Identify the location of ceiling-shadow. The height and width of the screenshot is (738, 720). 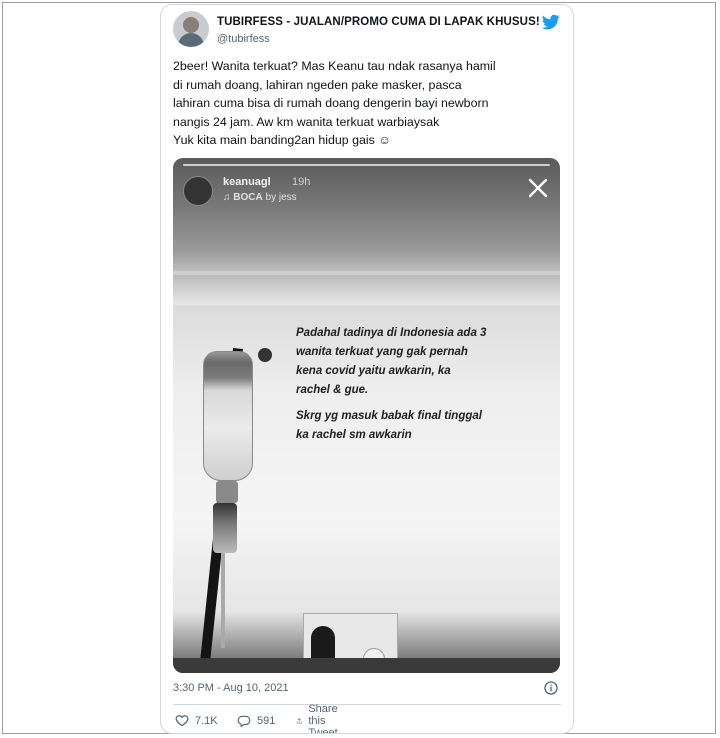
(366, 290).